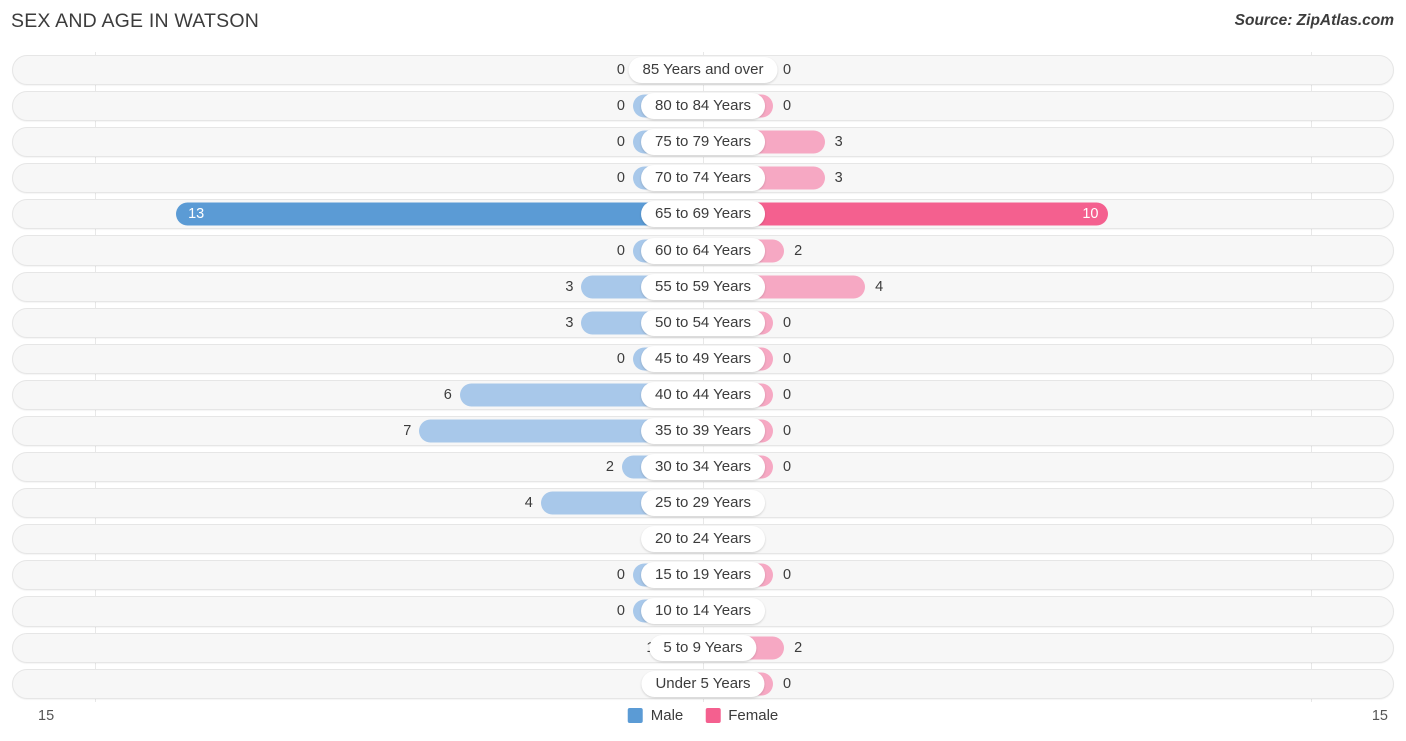 This screenshot has width=1406, height=741. I want to click on age-group-label: 65 to 69 Years, so click(703, 214).